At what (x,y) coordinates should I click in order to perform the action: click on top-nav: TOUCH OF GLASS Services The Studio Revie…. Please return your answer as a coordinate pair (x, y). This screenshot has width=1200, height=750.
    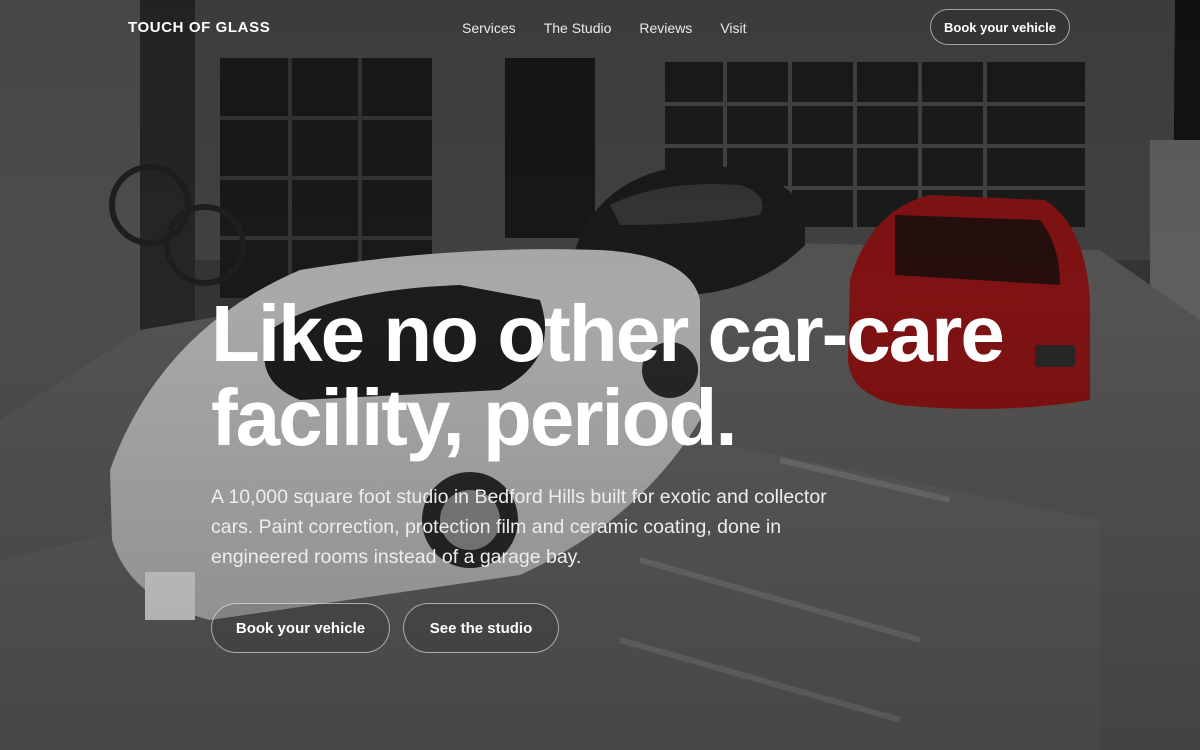
    Looking at the image, I should click on (600, 28).